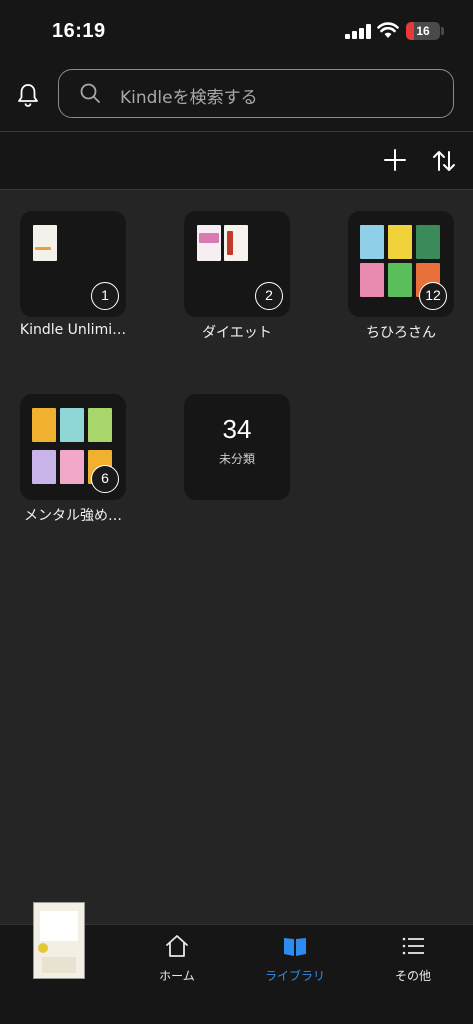  What do you see at coordinates (43, 948) in the screenshot?
I see `book-cover-sticker` at bounding box center [43, 948].